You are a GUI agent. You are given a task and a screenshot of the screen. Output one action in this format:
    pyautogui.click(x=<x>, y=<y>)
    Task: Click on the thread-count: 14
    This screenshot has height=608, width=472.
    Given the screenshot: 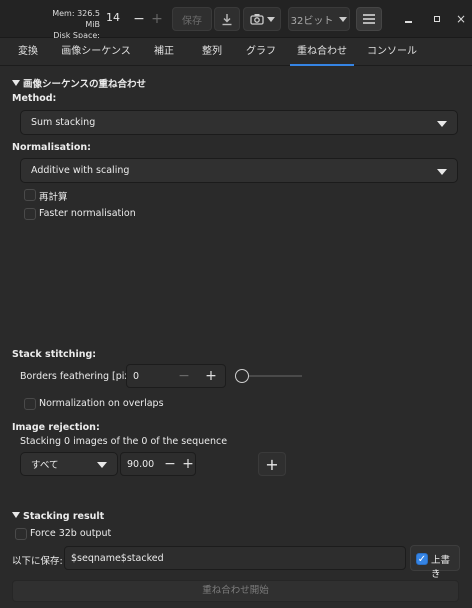 What is the action you would take?
    pyautogui.click(x=113, y=17)
    